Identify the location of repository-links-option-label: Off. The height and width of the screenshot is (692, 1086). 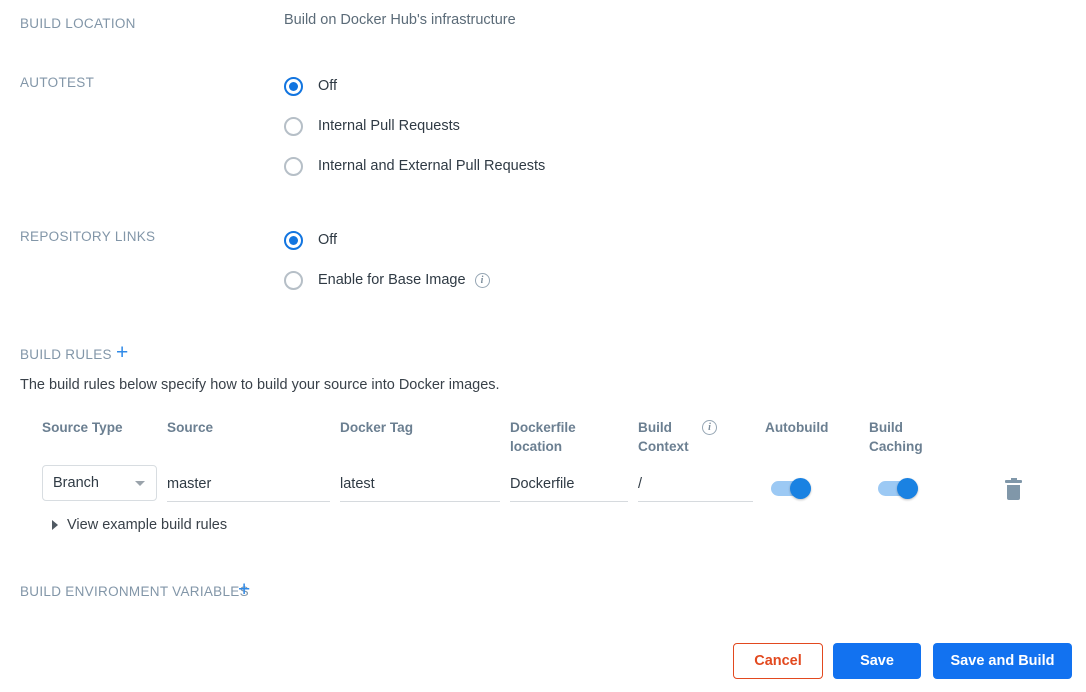
(328, 240).